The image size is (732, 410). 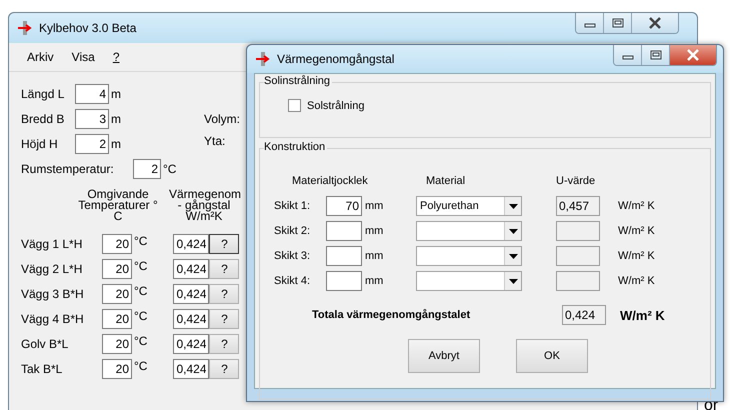 I want to click on dialog-button: OK, so click(x=552, y=356).